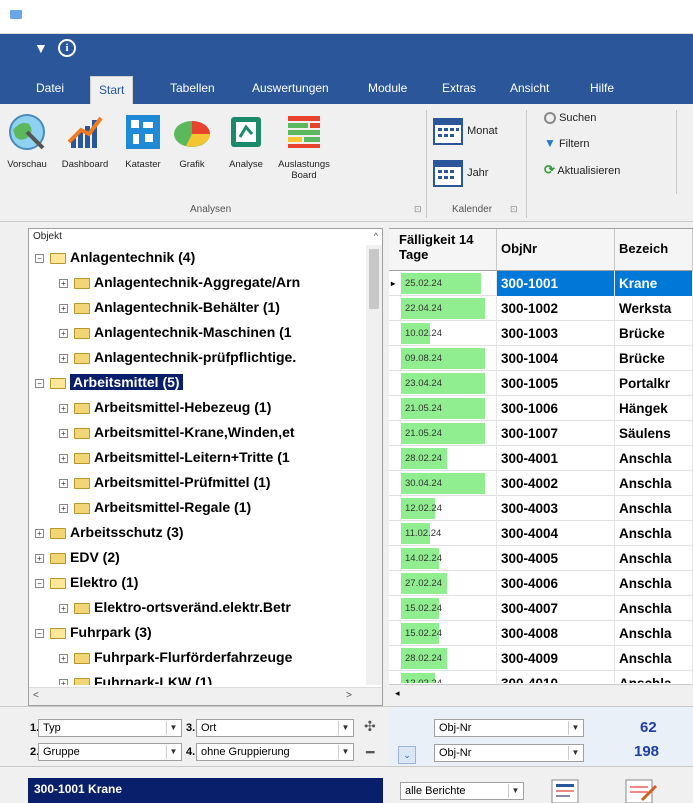 The width and height of the screenshot is (693, 803). I want to click on table-row: 28.02.24 300-4009 Anschla, so click(541, 658).